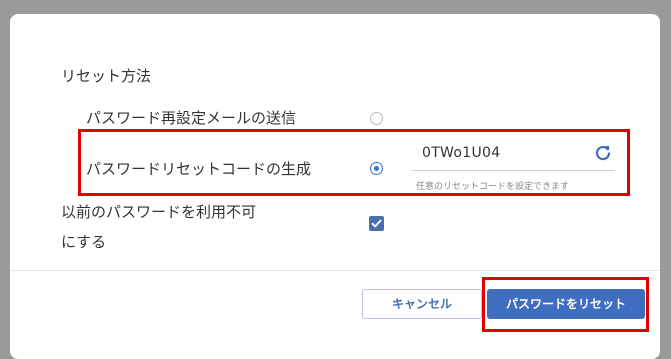  Describe the element at coordinates (335, 270) in the screenshot. I see `footer-divider` at that location.